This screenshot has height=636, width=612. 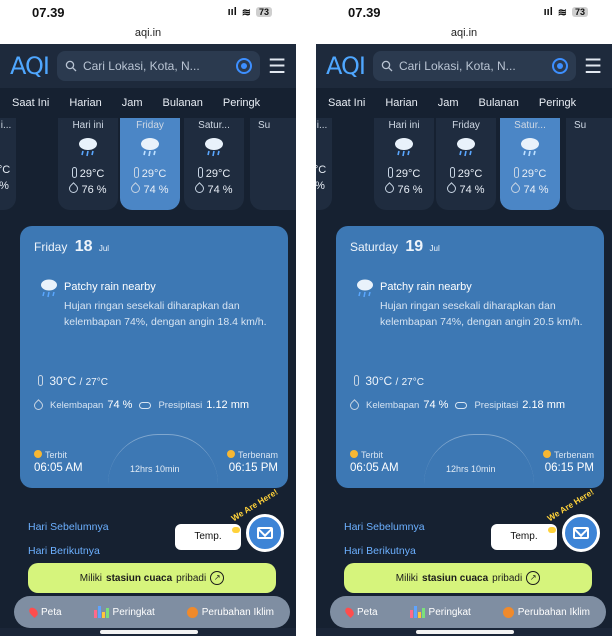 I want to click on day-card: Satur... 29°C 74 %, so click(x=214, y=164).